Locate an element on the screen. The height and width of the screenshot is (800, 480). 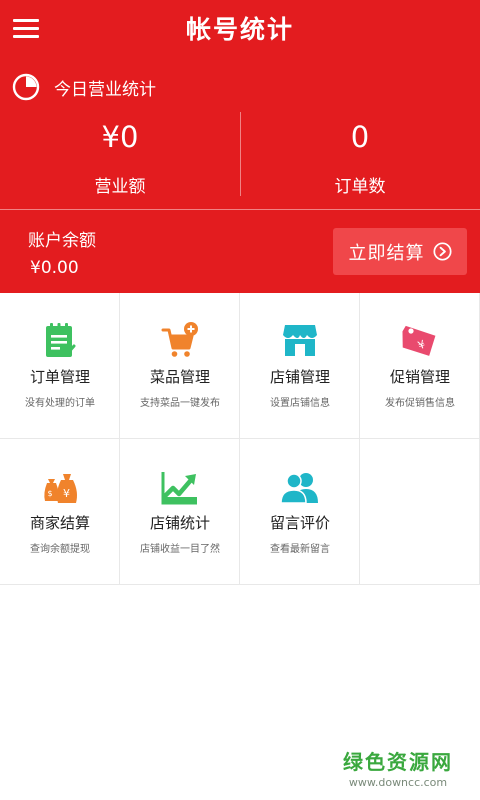
watermark-url: www.downcc.com is located at coordinates (398, 782).